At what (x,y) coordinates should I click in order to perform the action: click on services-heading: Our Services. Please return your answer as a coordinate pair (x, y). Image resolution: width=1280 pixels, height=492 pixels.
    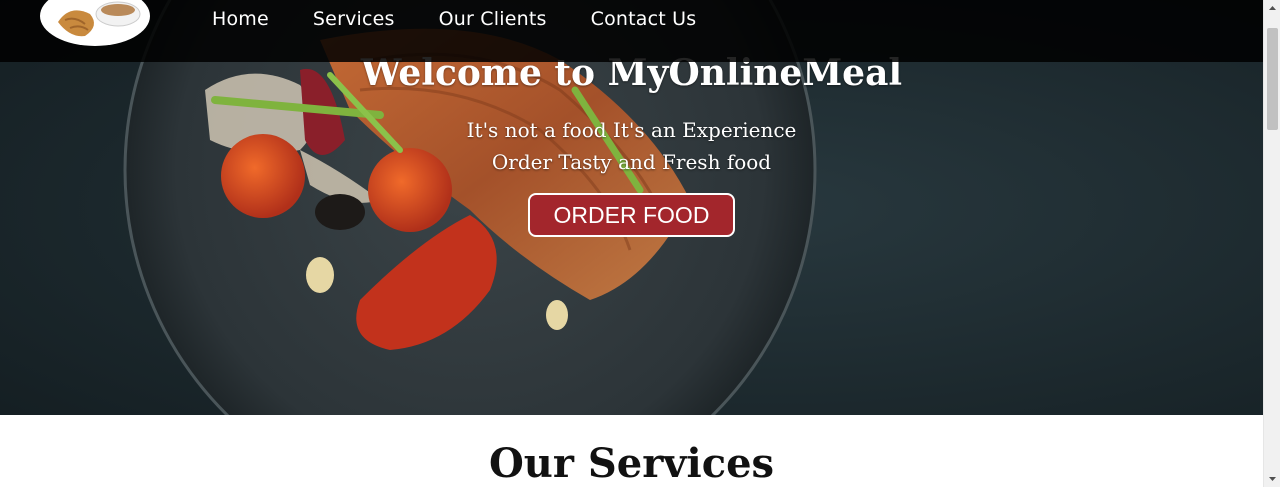
    Looking at the image, I should click on (631, 463).